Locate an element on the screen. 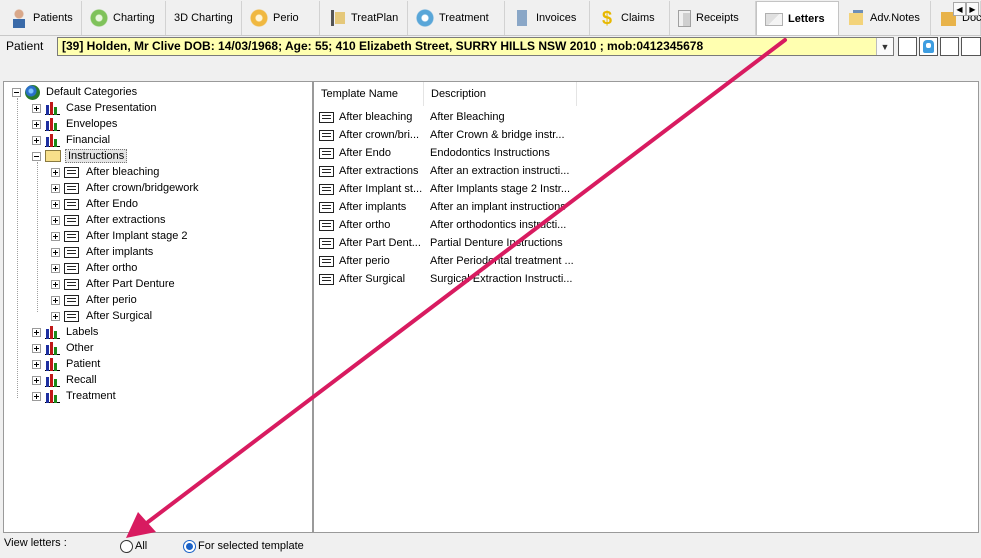 Image resolution: width=981 pixels, height=558 pixels. category-label: Envelopes is located at coordinates (92, 124).